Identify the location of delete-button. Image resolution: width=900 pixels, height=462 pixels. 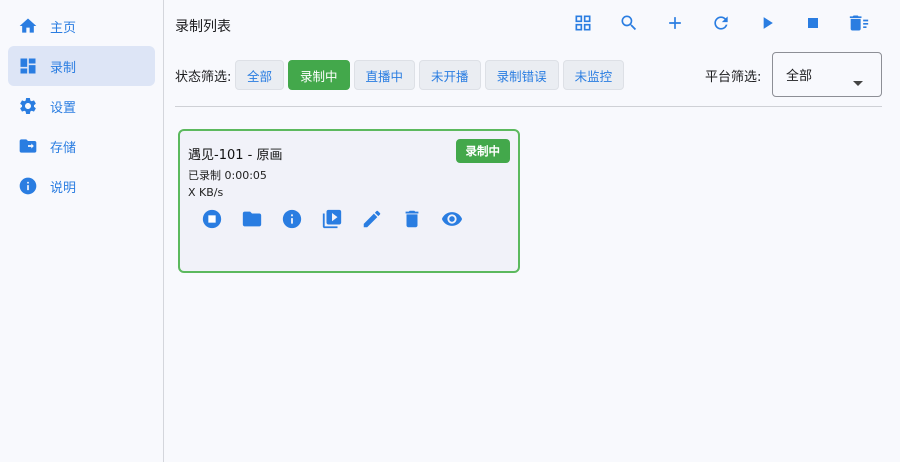
(412, 221).